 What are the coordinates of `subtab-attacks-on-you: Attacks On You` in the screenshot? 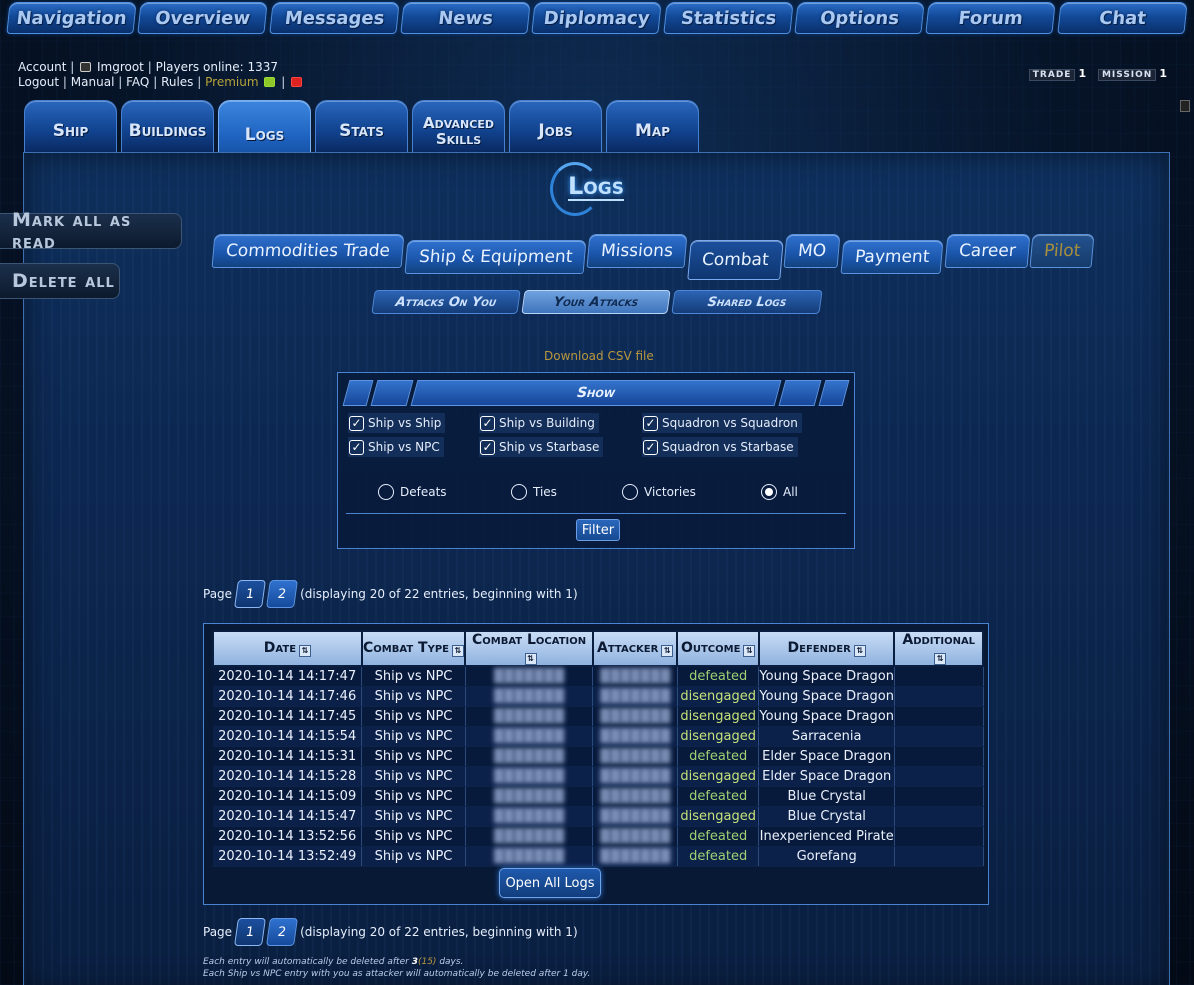 It's located at (446, 302).